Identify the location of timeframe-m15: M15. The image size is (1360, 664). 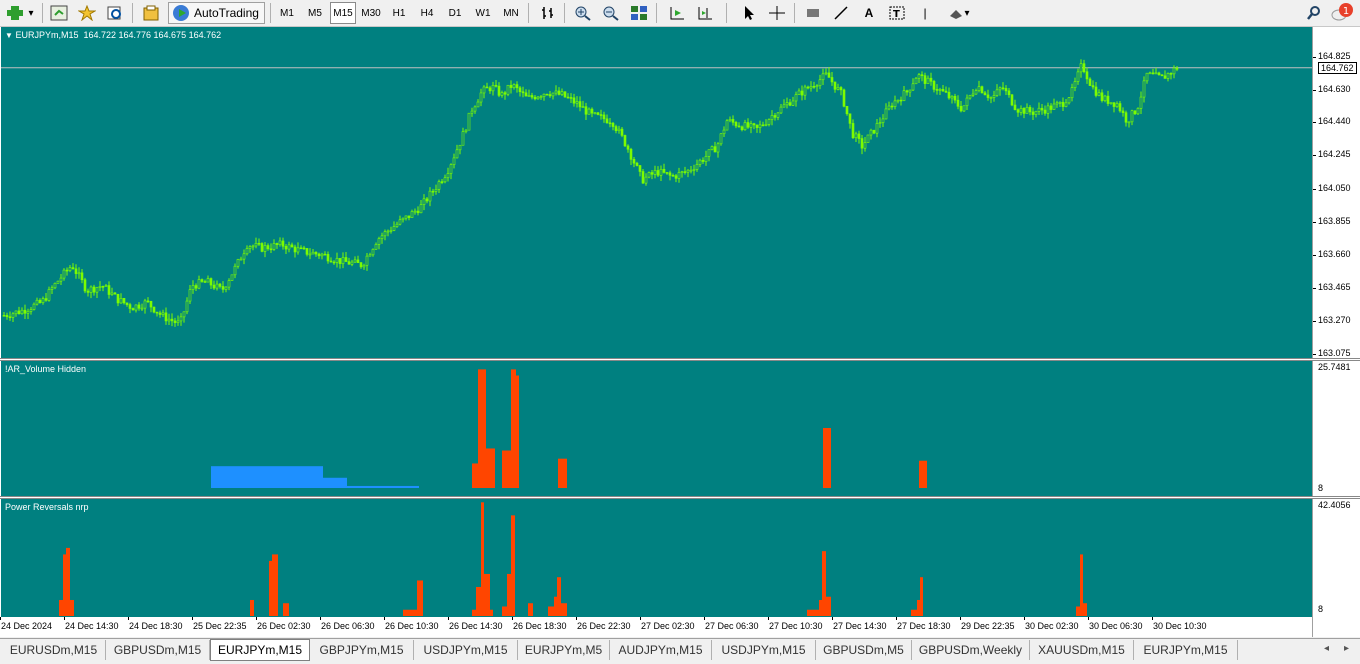
(343, 13).